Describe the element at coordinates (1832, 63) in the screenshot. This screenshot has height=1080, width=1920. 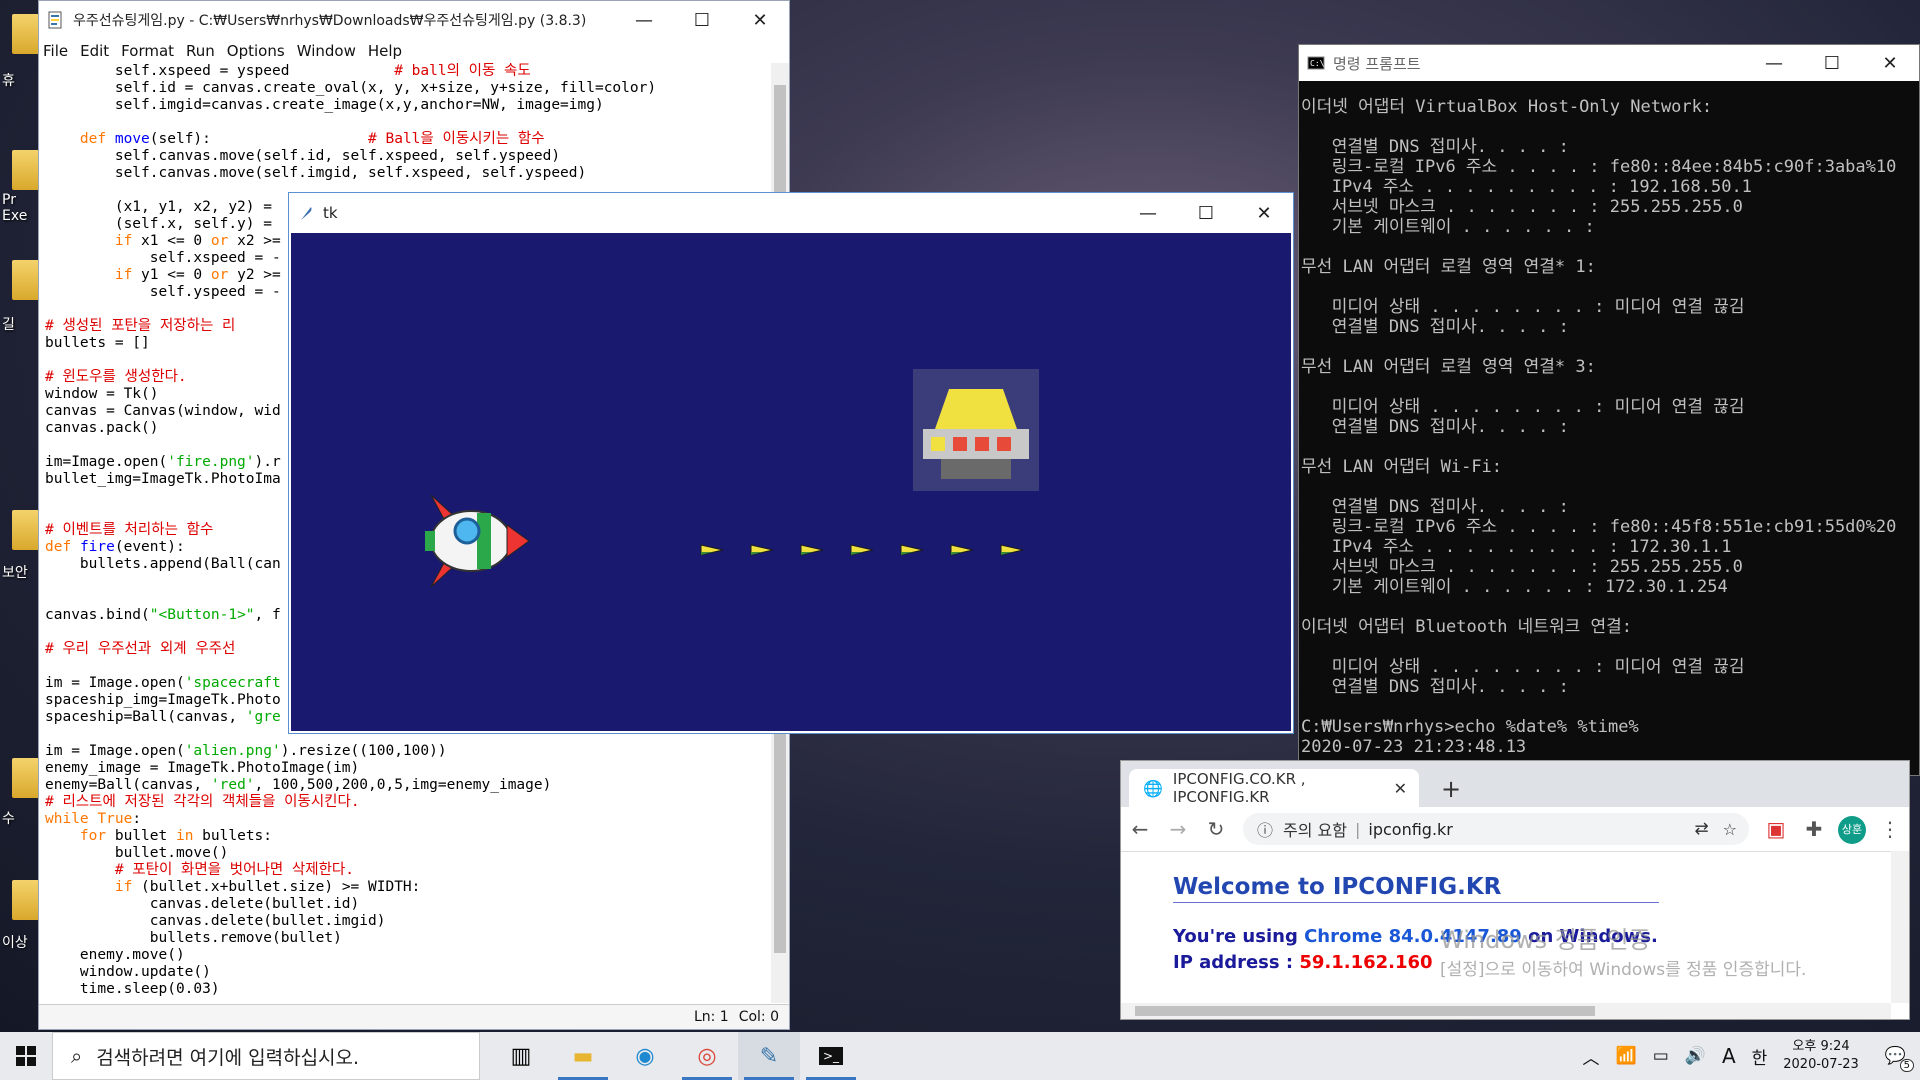
I see `cmd-maximize-button: ☐` at that location.